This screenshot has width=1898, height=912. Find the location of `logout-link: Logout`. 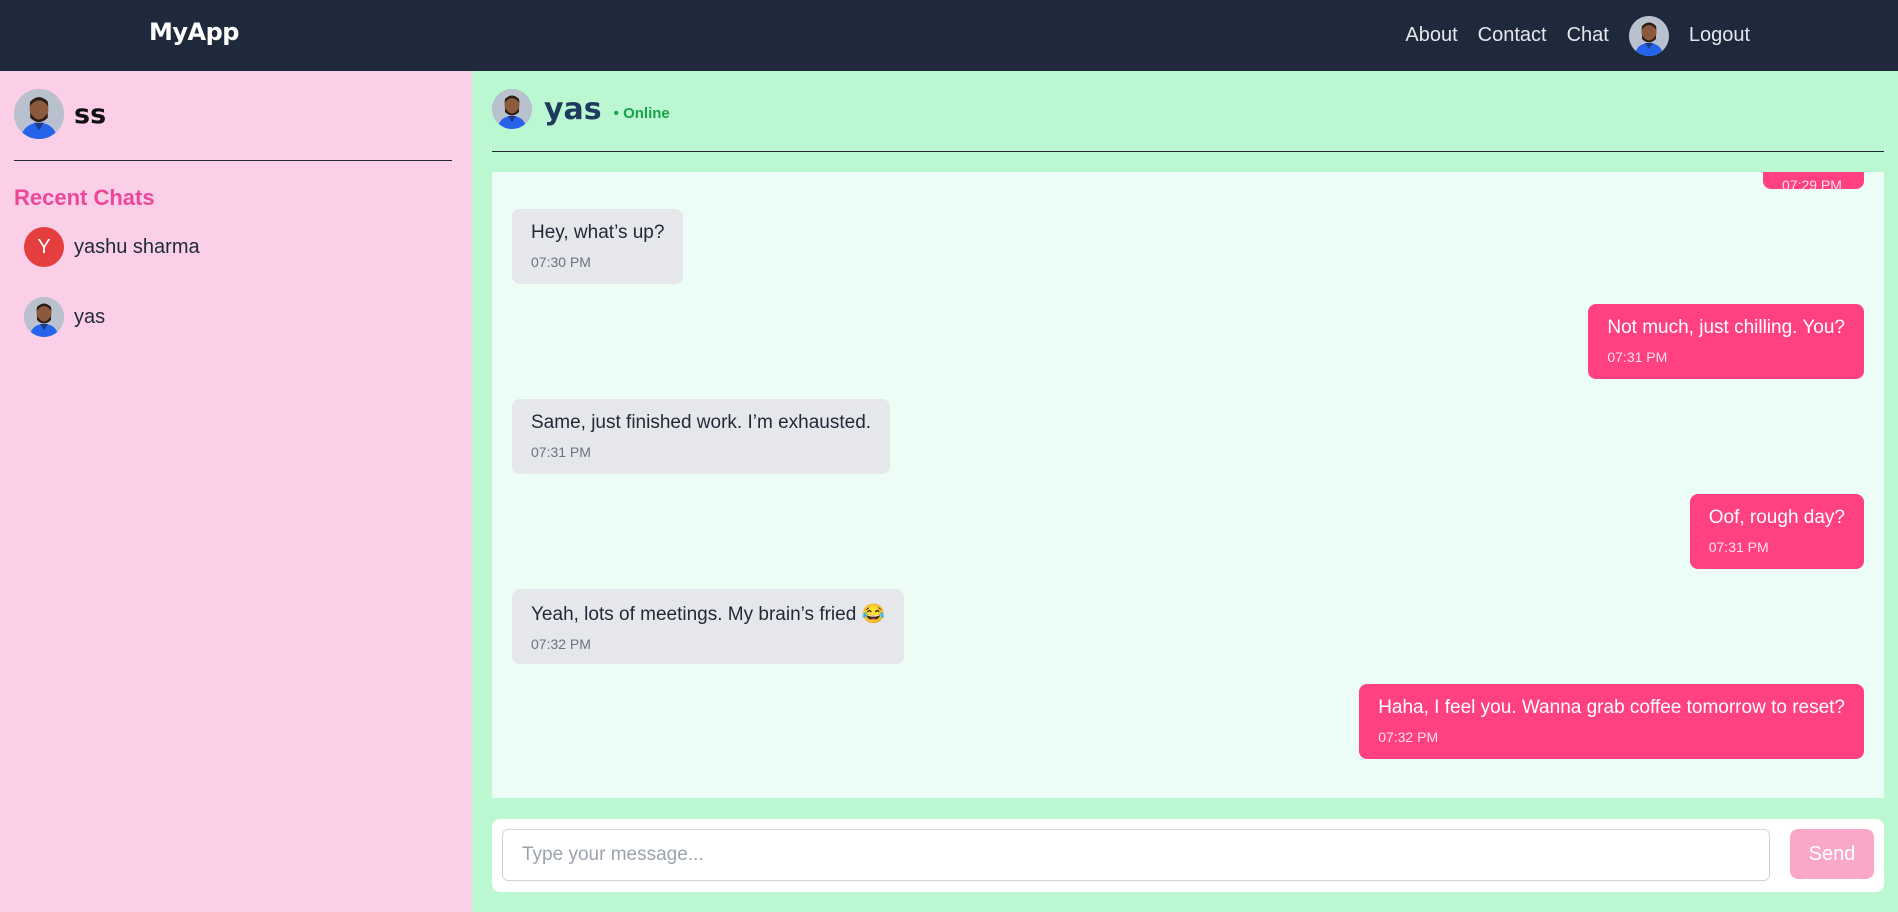

logout-link: Logout is located at coordinates (1719, 35).